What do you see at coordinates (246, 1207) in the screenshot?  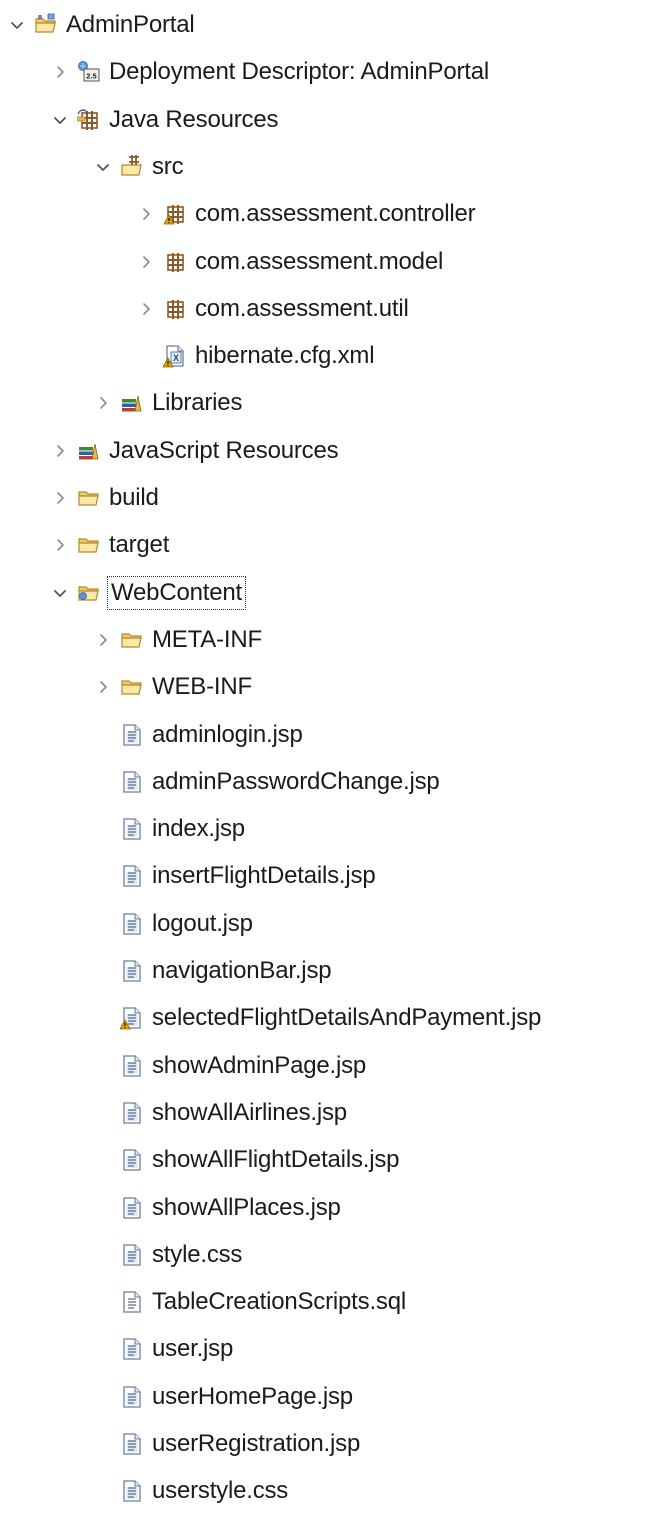 I see `tree-node-label: showAllPlaces.jsp` at bounding box center [246, 1207].